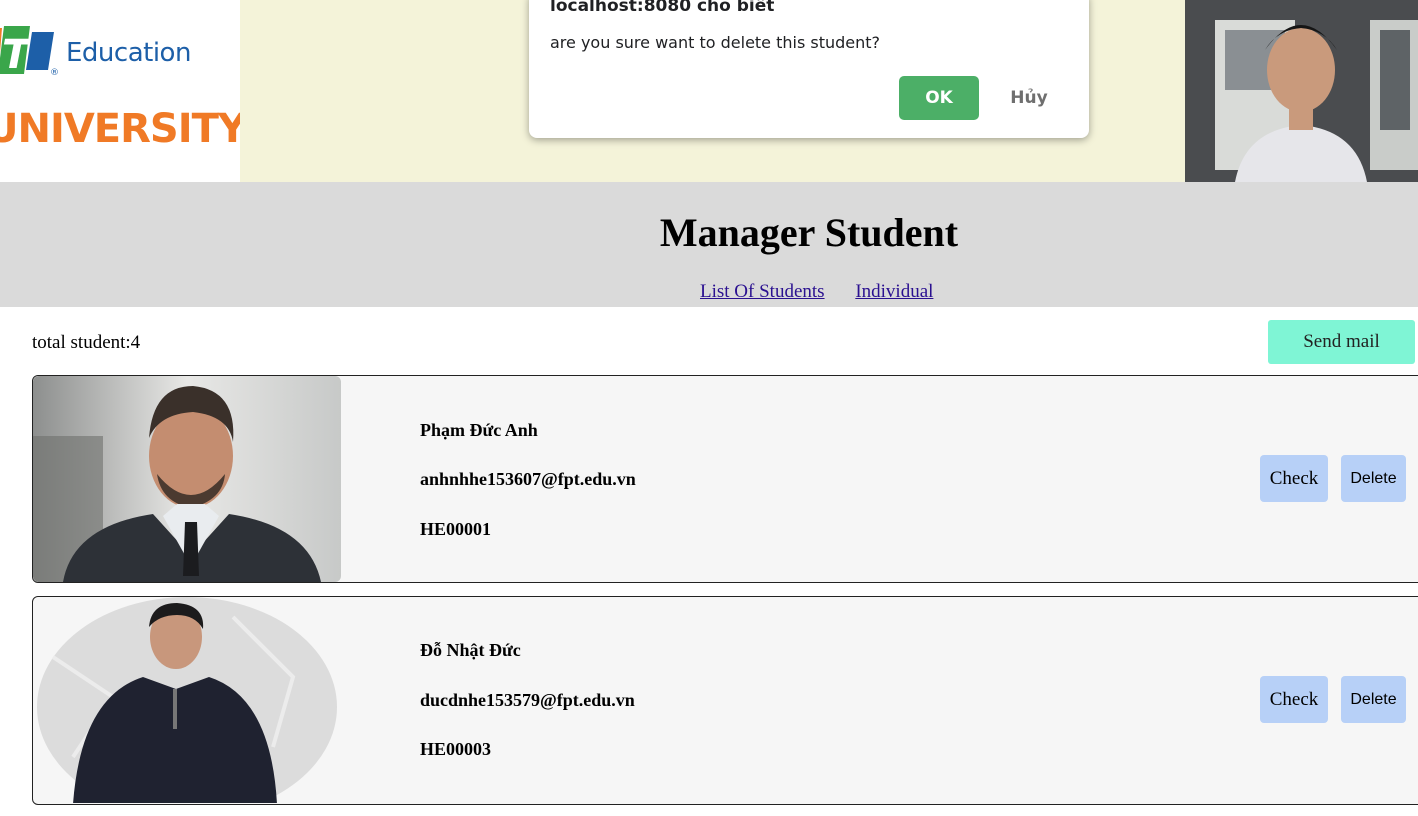 The width and height of the screenshot is (1418, 816). I want to click on dialog-title: localhost:8080 cho biết, so click(662, 8).